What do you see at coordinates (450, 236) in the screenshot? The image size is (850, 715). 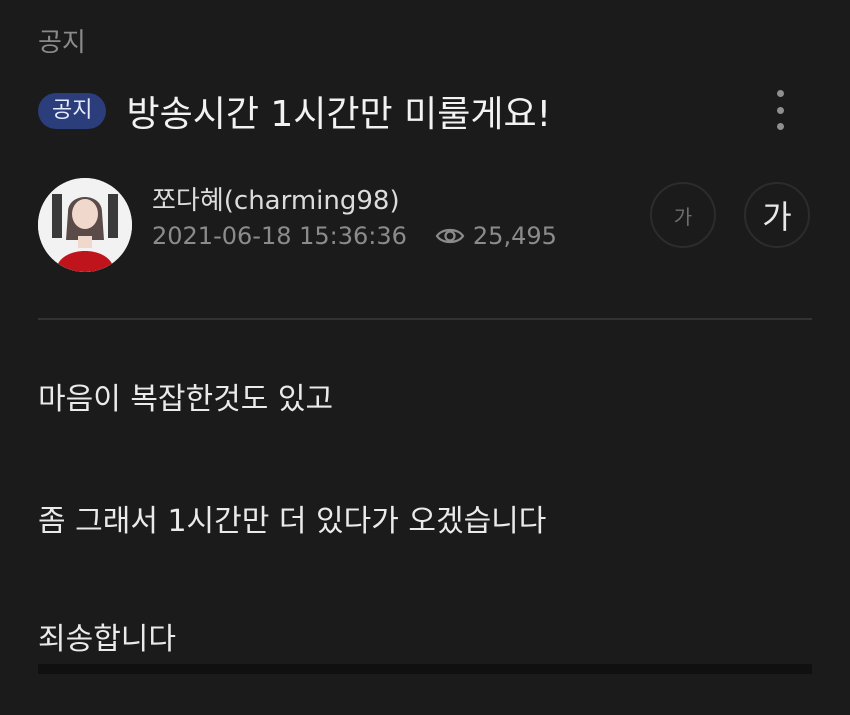 I see `eye-icon` at bounding box center [450, 236].